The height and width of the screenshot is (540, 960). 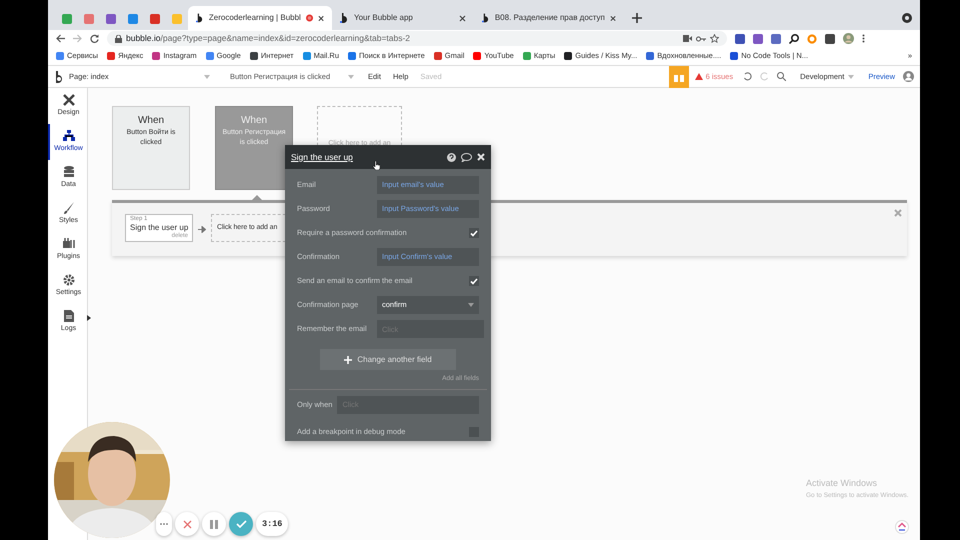 What do you see at coordinates (466, 157) in the screenshot?
I see `comment-icon` at bounding box center [466, 157].